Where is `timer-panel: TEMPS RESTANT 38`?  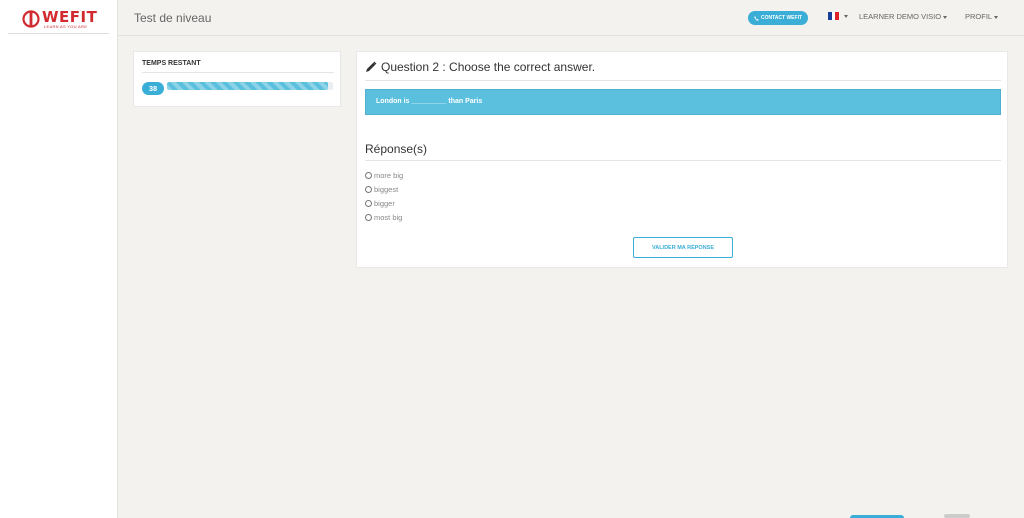 timer-panel: TEMPS RESTANT 38 is located at coordinates (237, 79).